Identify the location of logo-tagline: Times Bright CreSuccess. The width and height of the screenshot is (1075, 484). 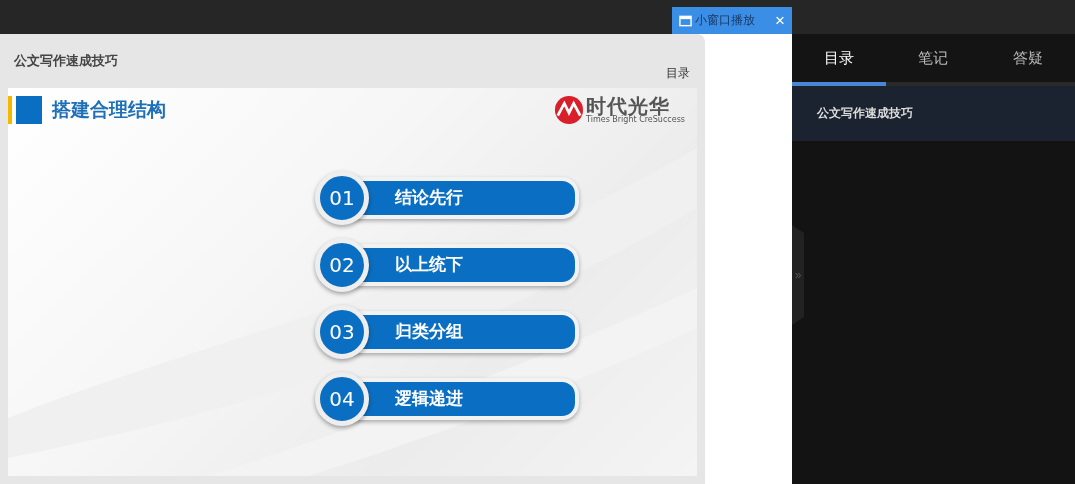
(635, 120).